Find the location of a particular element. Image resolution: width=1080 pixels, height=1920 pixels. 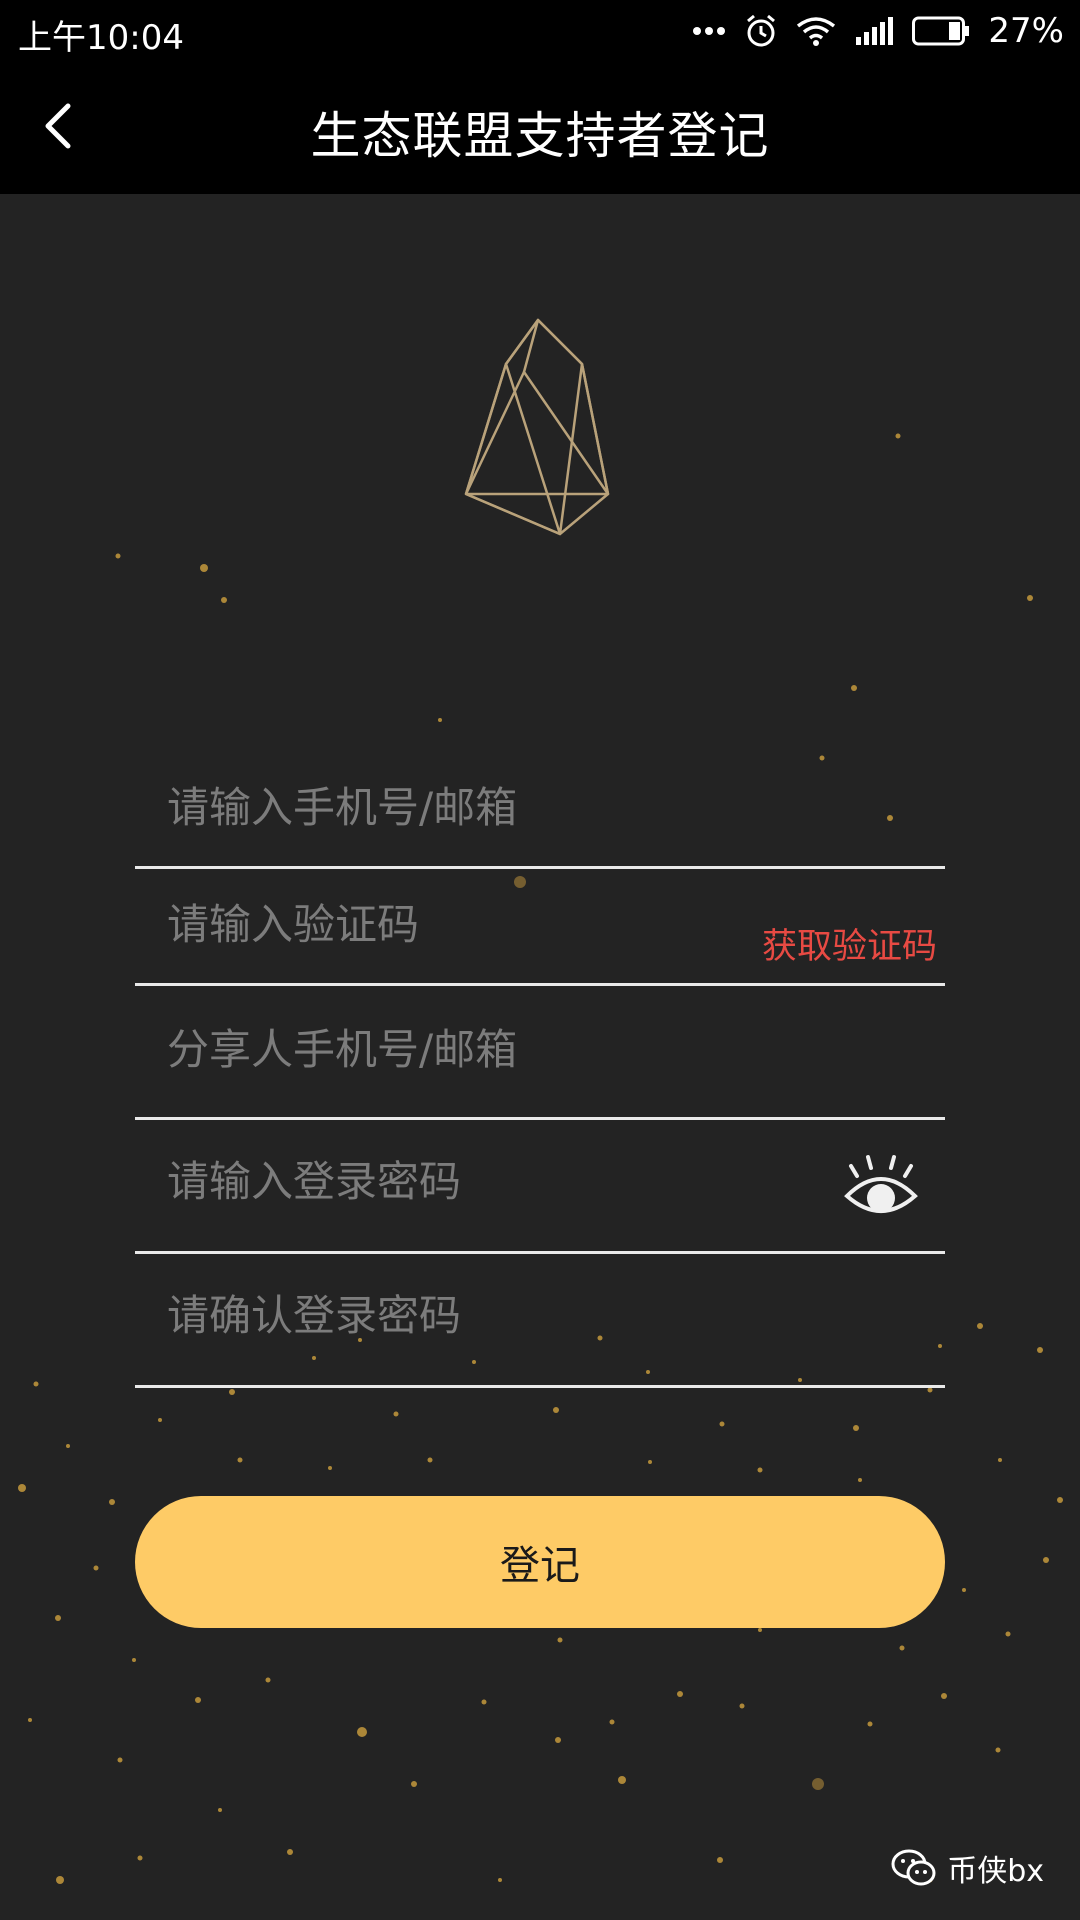

status-time: 上午10:04 is located at coordinates (101, 38).